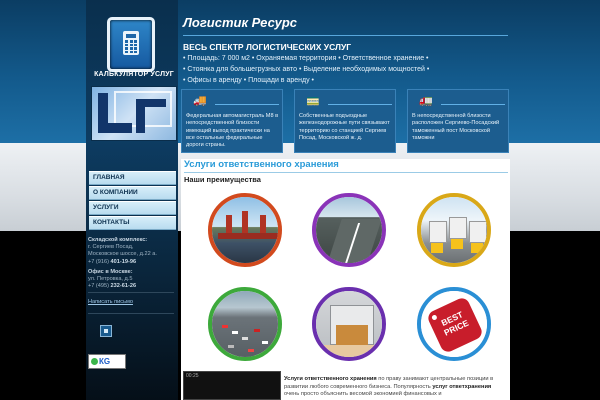 This screenshot has height=400, width=600. What do you see at coordinates (212, 80) in the screenshot?
I see `bullet-offices: • Офисы в аренду` at bounding box center [212, 80].